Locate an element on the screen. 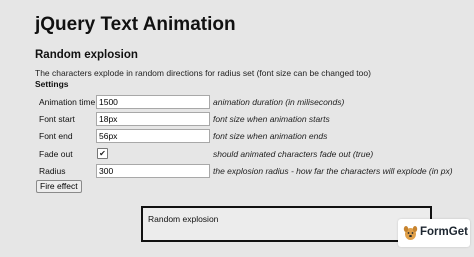 The width and height of the screenshot is (474, 257). radius-input is located at coordinates (153, 171).